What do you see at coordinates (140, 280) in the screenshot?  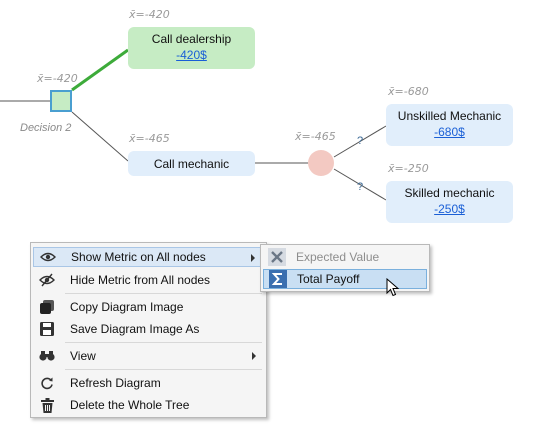 I see `menu-item-label: Hide Metric from All nodes` at bounding box center [140, 280].